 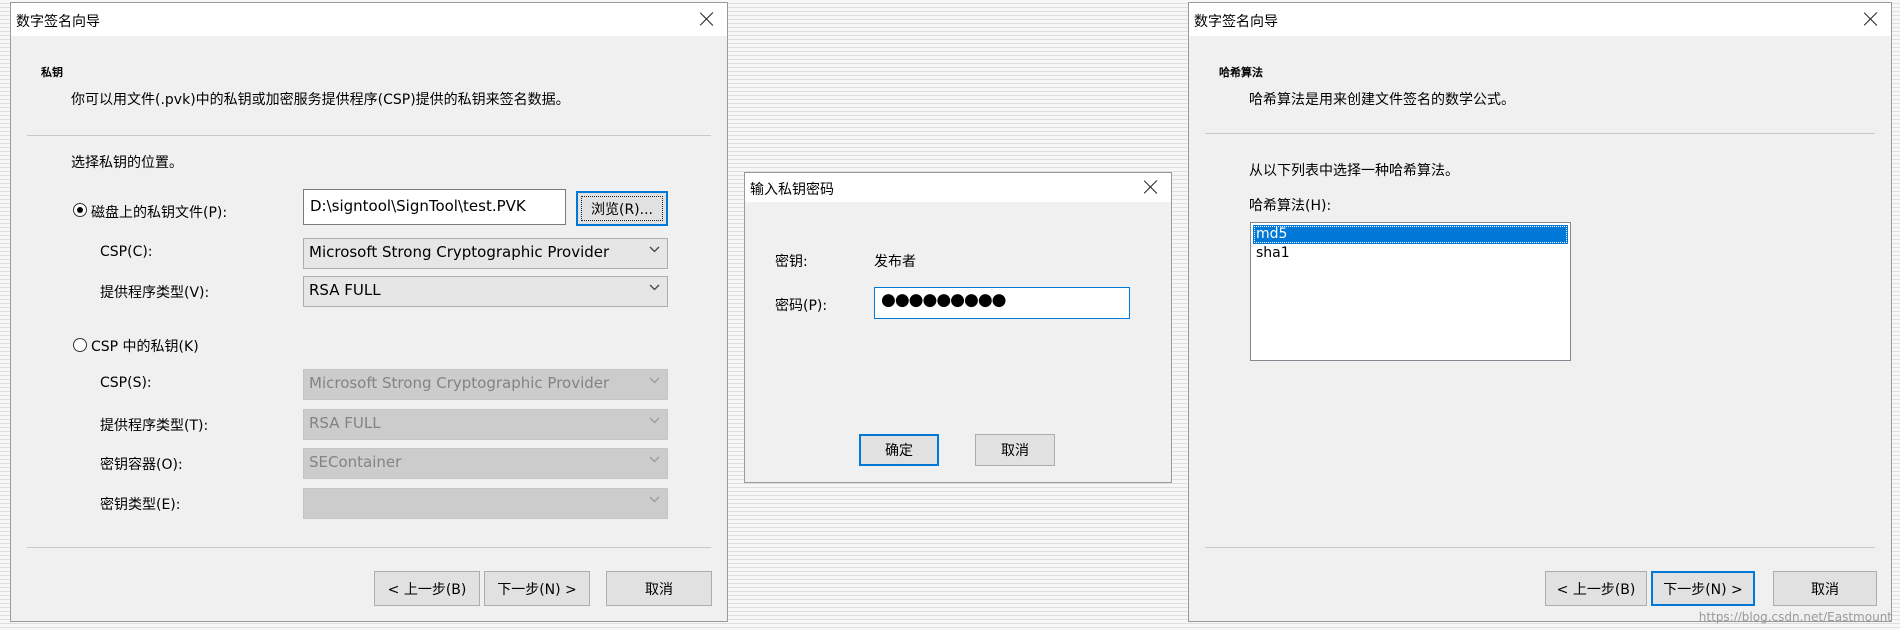 I want to click on provider-type-select-value: RSA FULL, so click(x=345, y=290).